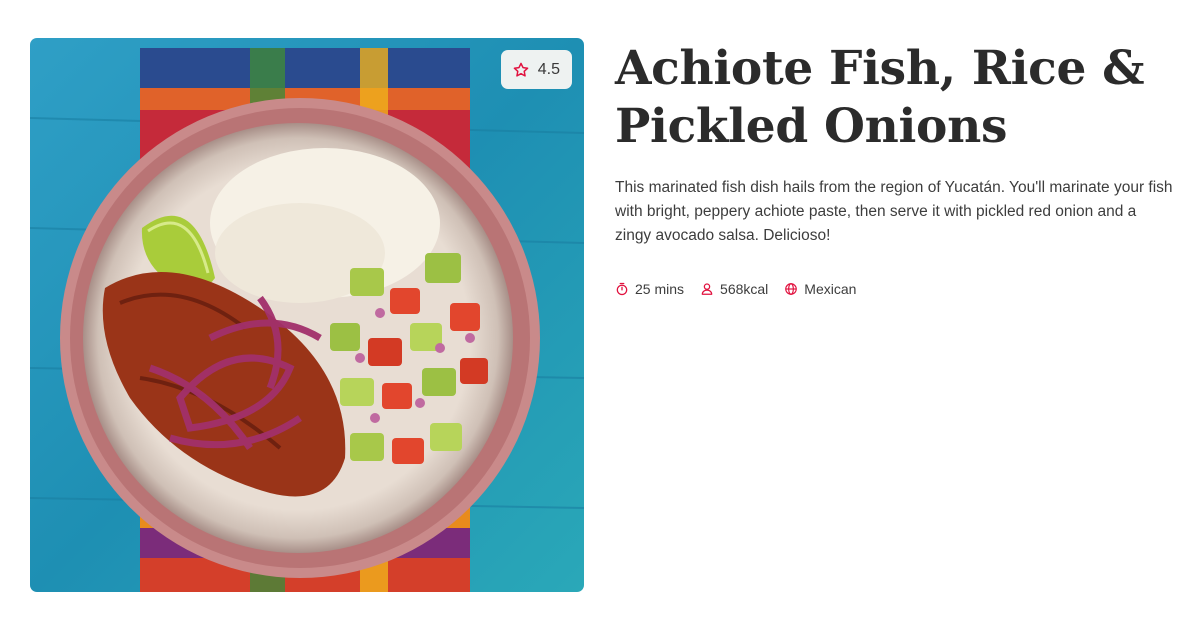 This screenshot has width=1200, height=630. I want to click on meta-time: 25 mins, so click(649, 289).